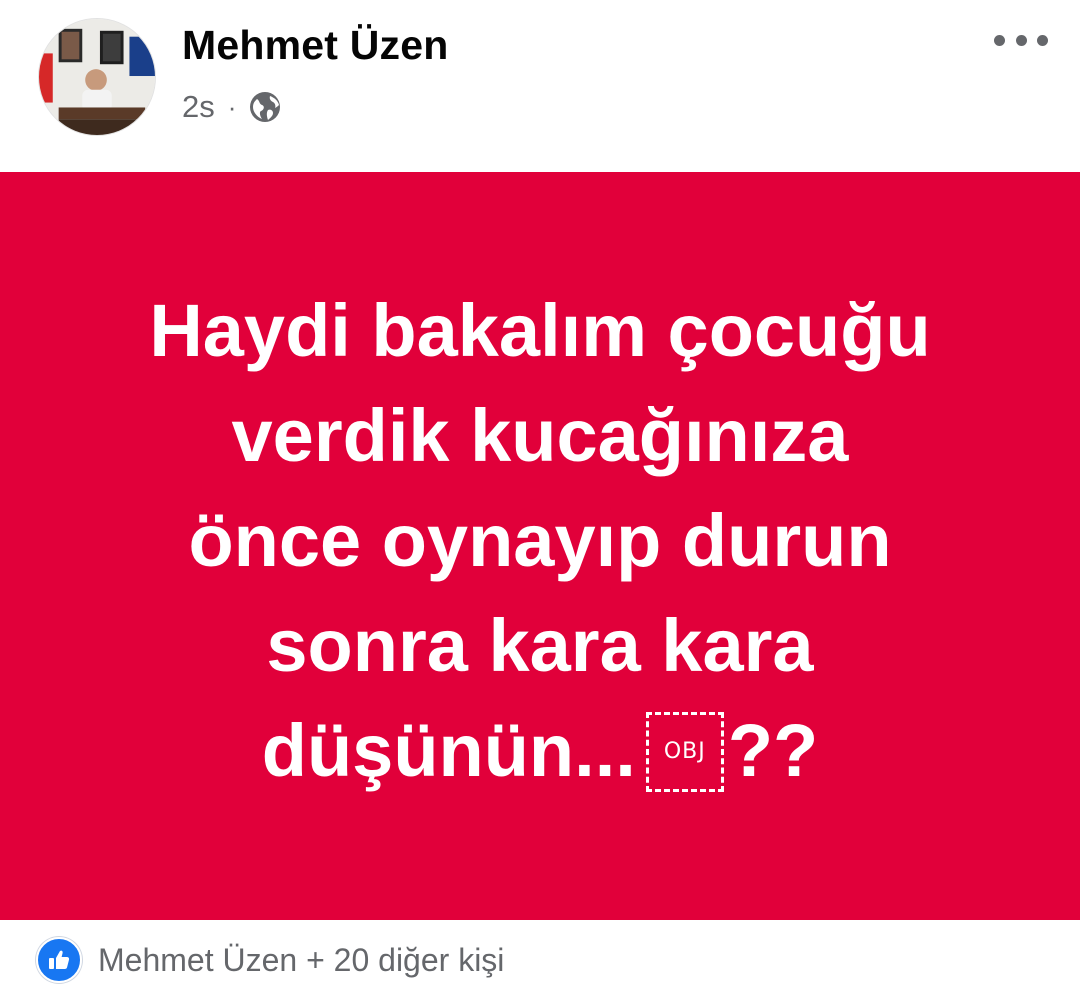  Describe the element at coordinates (59, 960) in the screenshot. I see `like-icon` at that location.